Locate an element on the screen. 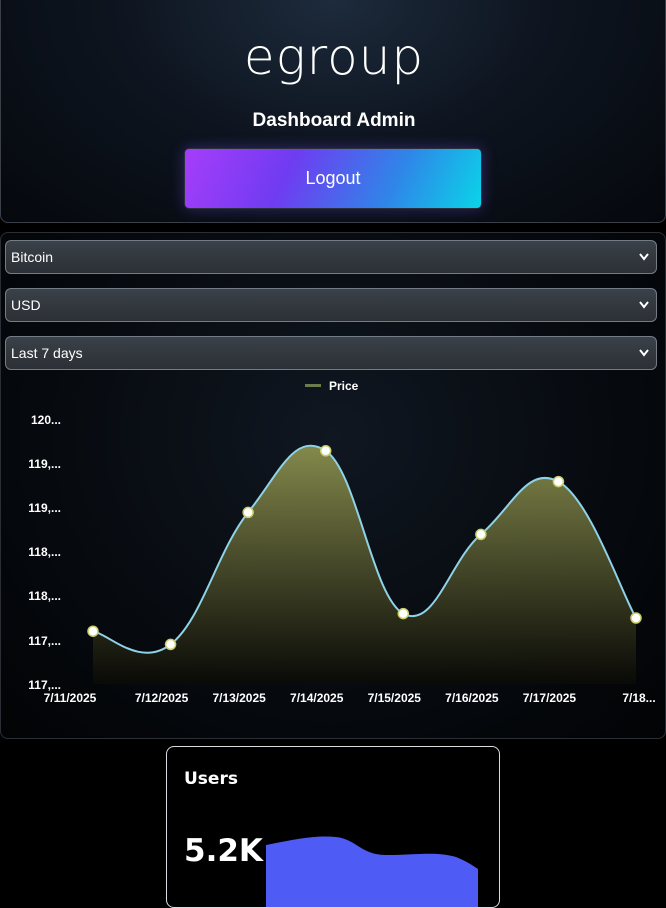 The height and width of the screenshot is (908, 666). x-tick-label: 7/17/2025 is located at coordinates (550, 698).